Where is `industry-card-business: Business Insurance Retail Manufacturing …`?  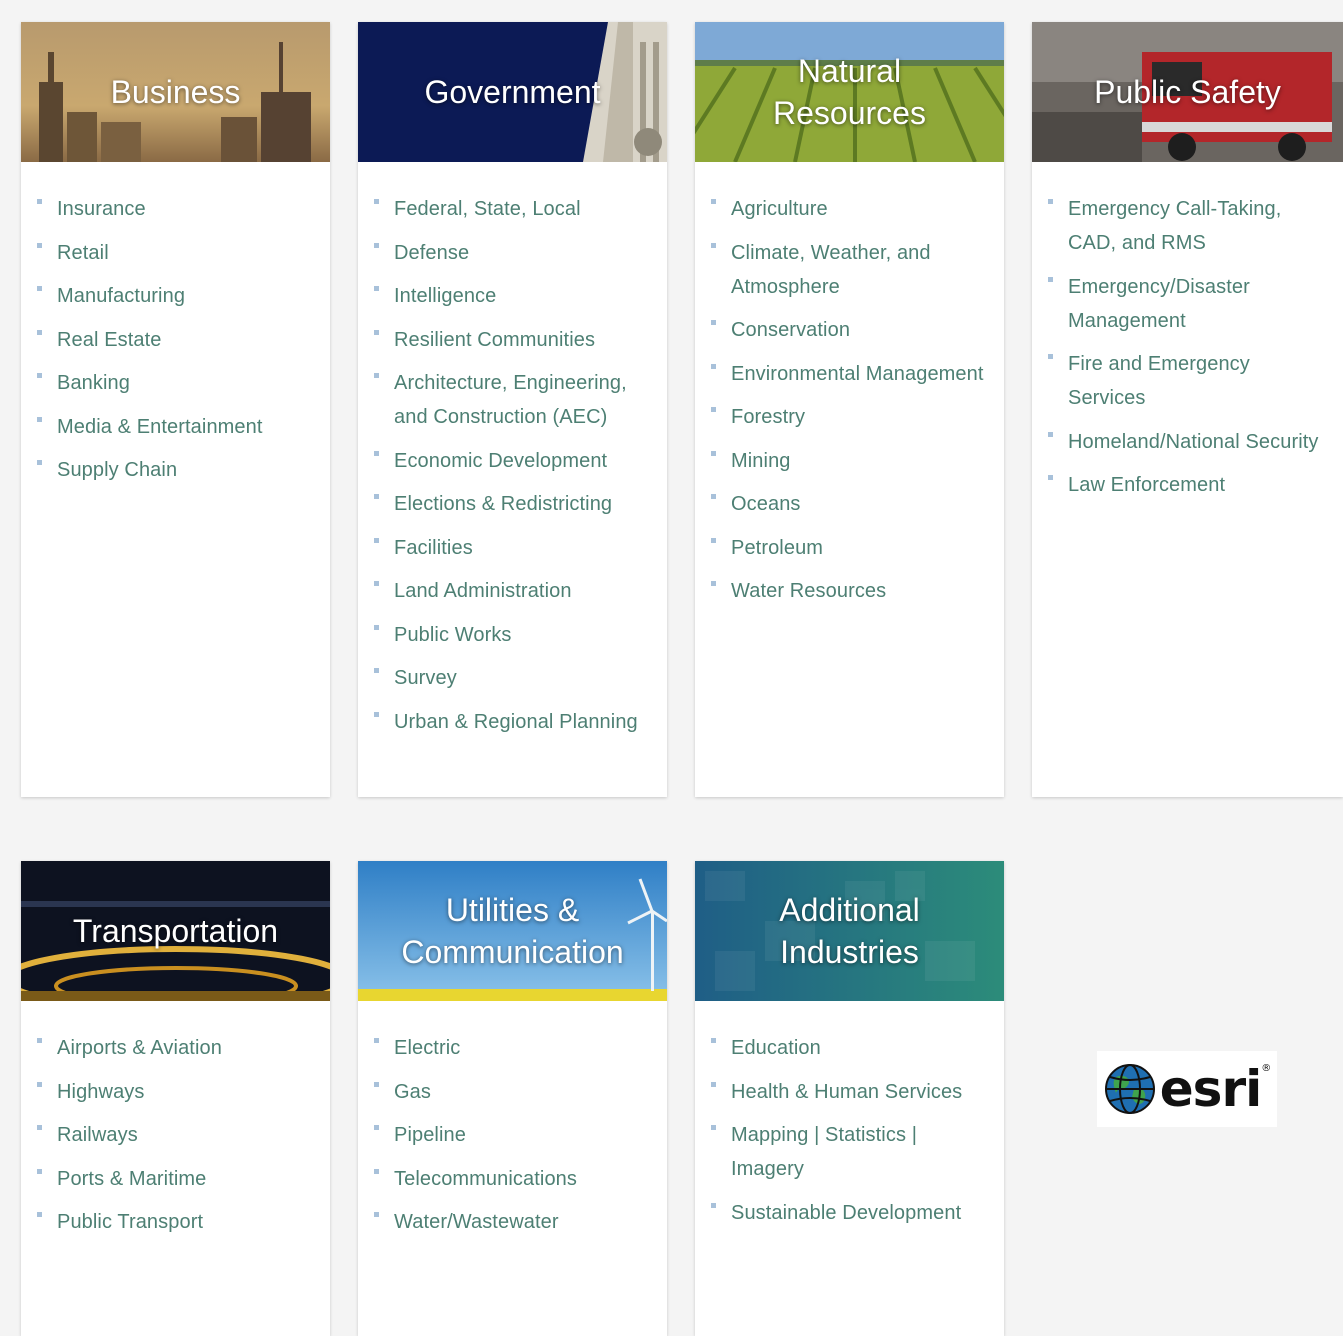 industry-card-business: Business Insurance Retail Manufacturing … is located at coordinates (175, 409).